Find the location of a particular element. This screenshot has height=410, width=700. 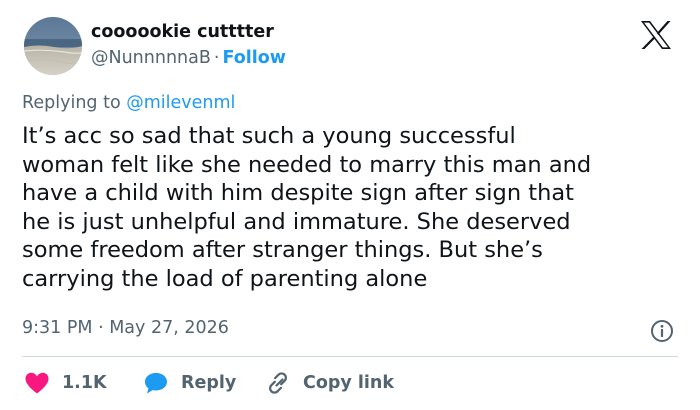

heart-icon is located at coordinates (37, 383).